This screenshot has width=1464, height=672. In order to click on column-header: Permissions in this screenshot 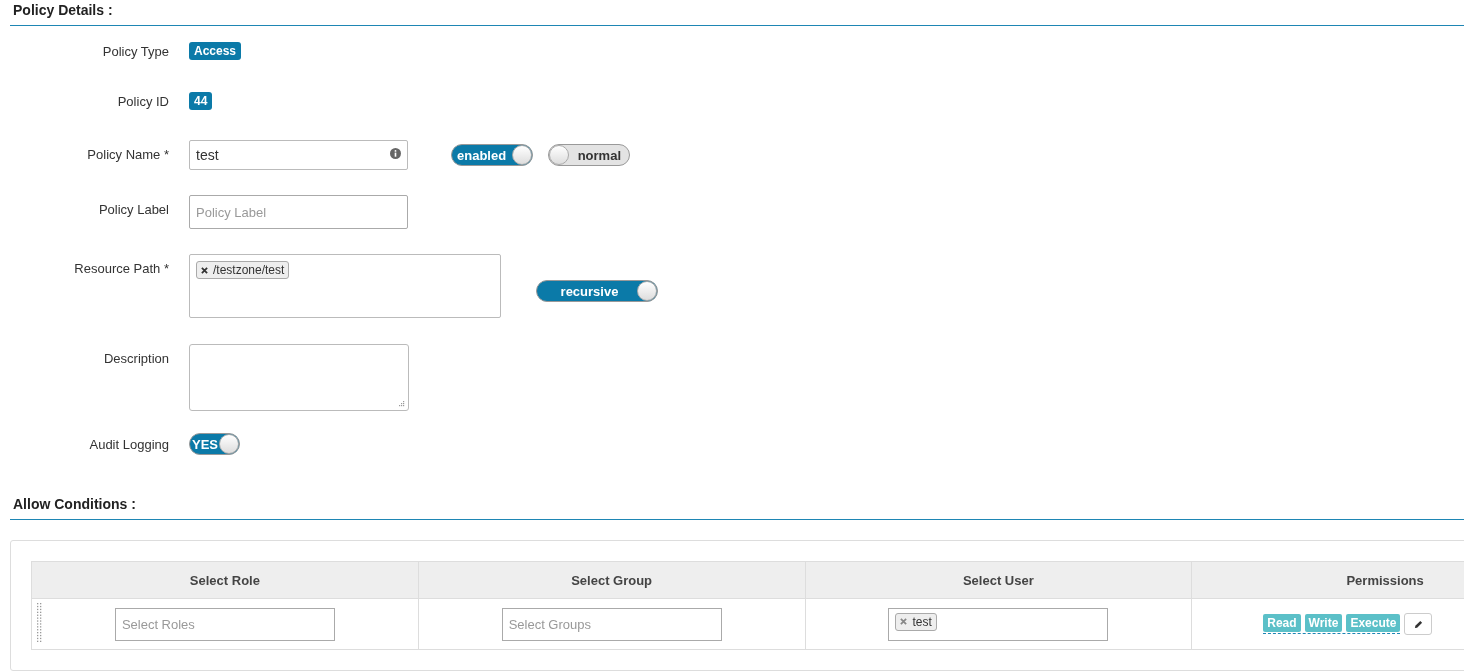, I will do `click(1327, 580)`.